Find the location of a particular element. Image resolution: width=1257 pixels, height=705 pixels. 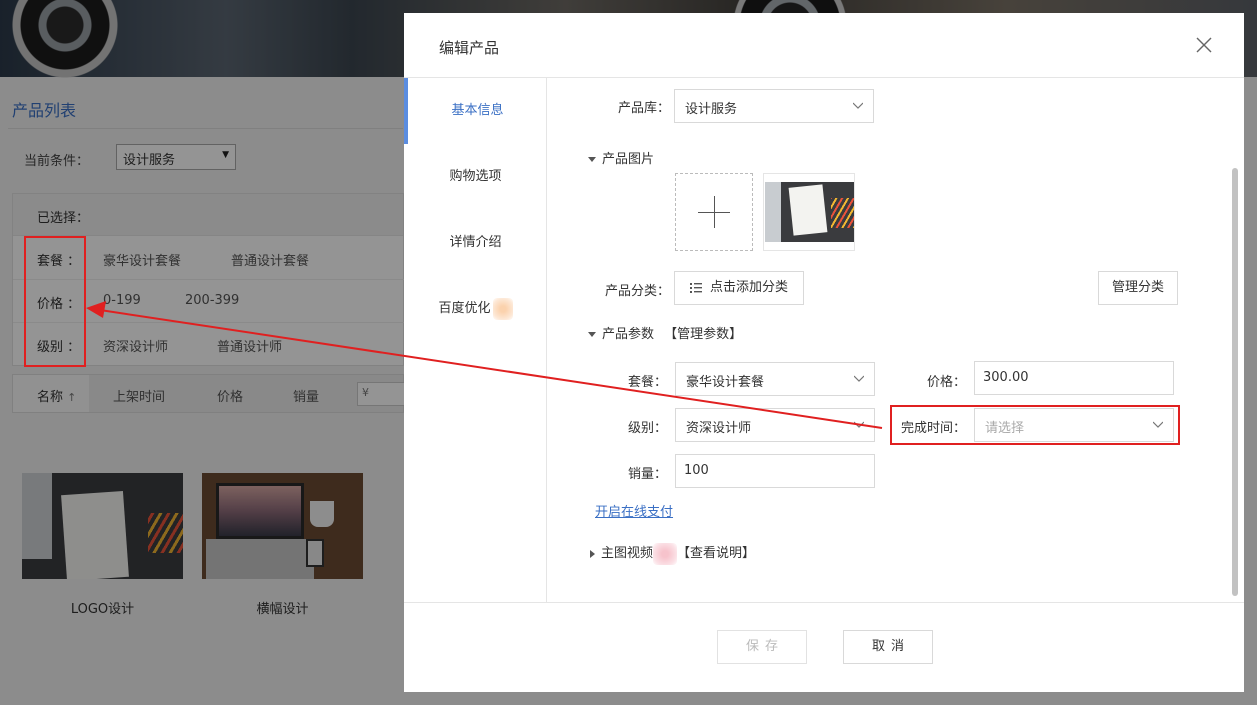

package-select: 豪华设计套餐 is located at coordinates (775, 379).